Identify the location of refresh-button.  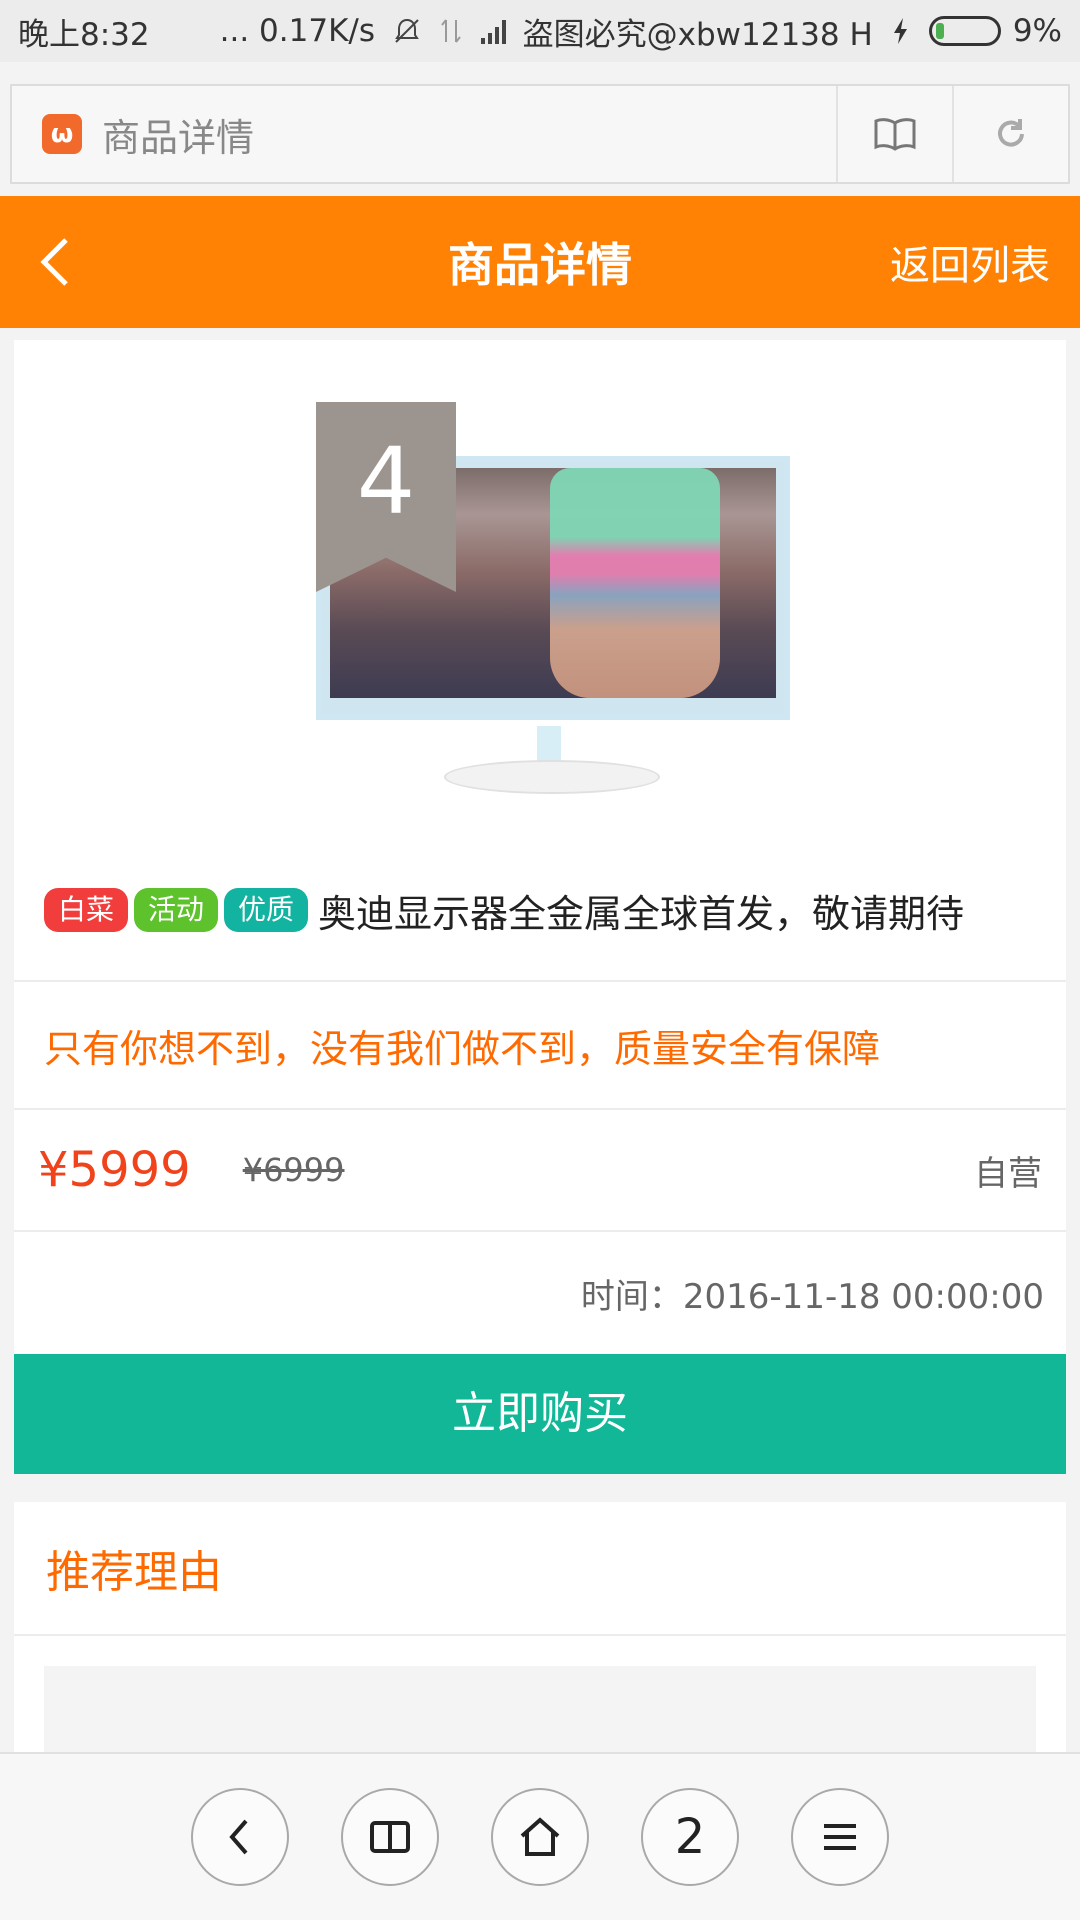
(1010, 134).